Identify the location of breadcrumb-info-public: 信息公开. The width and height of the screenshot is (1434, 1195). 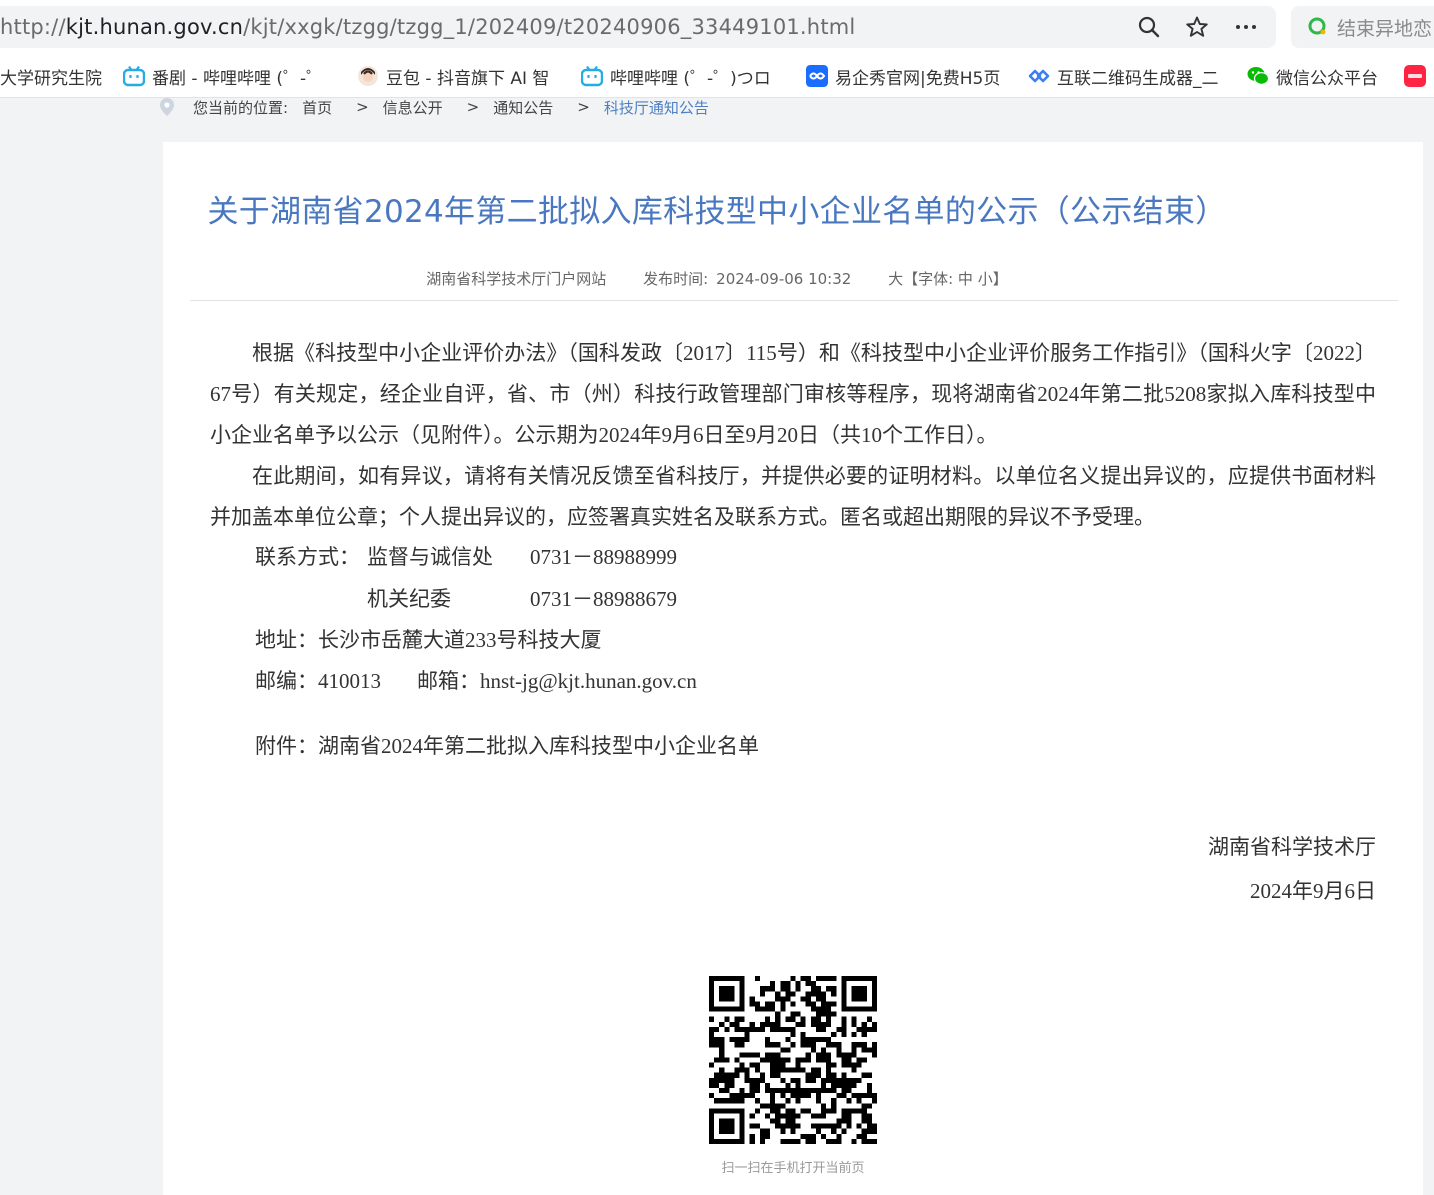
(413, 107).